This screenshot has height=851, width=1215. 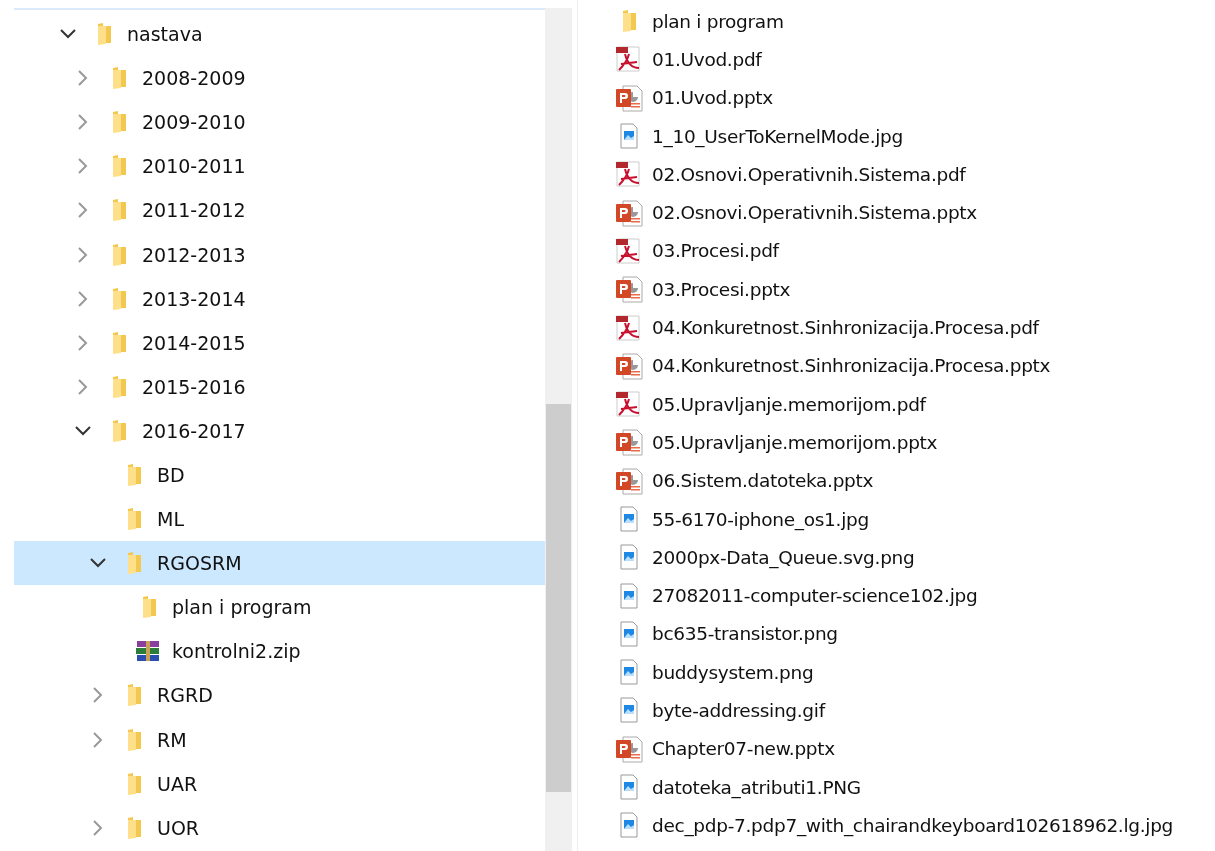 What do you see at coordinates (194, 210) in the screenshot?
I see `tree-item-label: 2011-2012` at bounding box center [194, 210].